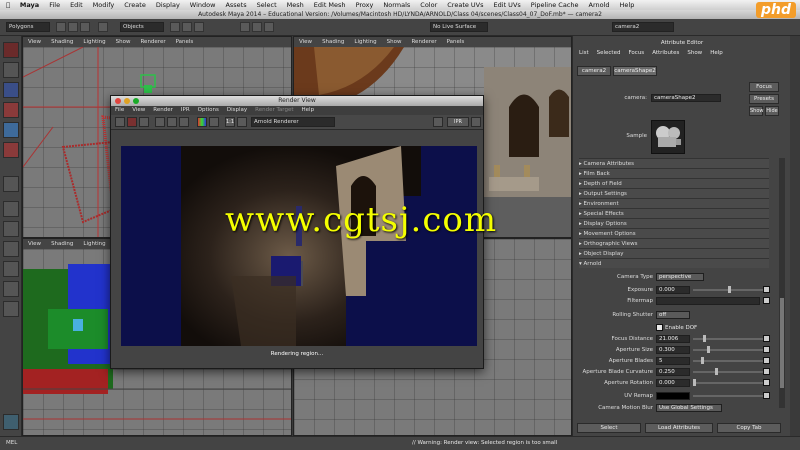 The height and width of the screenshot is (450, 800). What do you see at coordinates (795, 236) in the screenshot?
I see `side-tabs` at bounding box center [795, 236].